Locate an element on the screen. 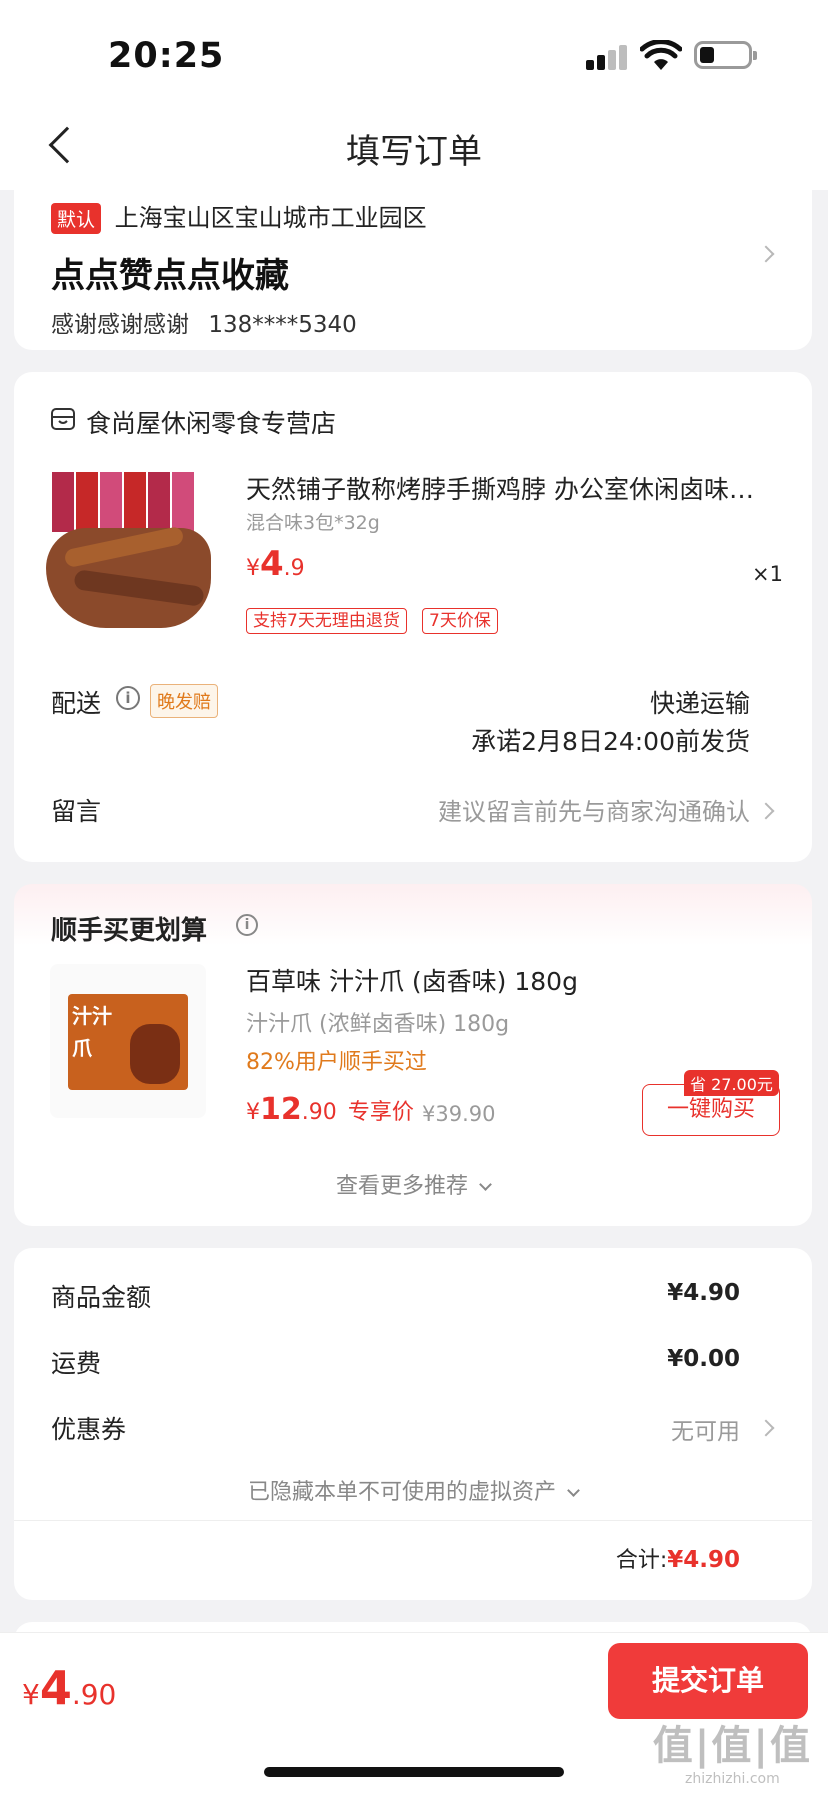  home-indicator is located at coordinates (414, 1772).